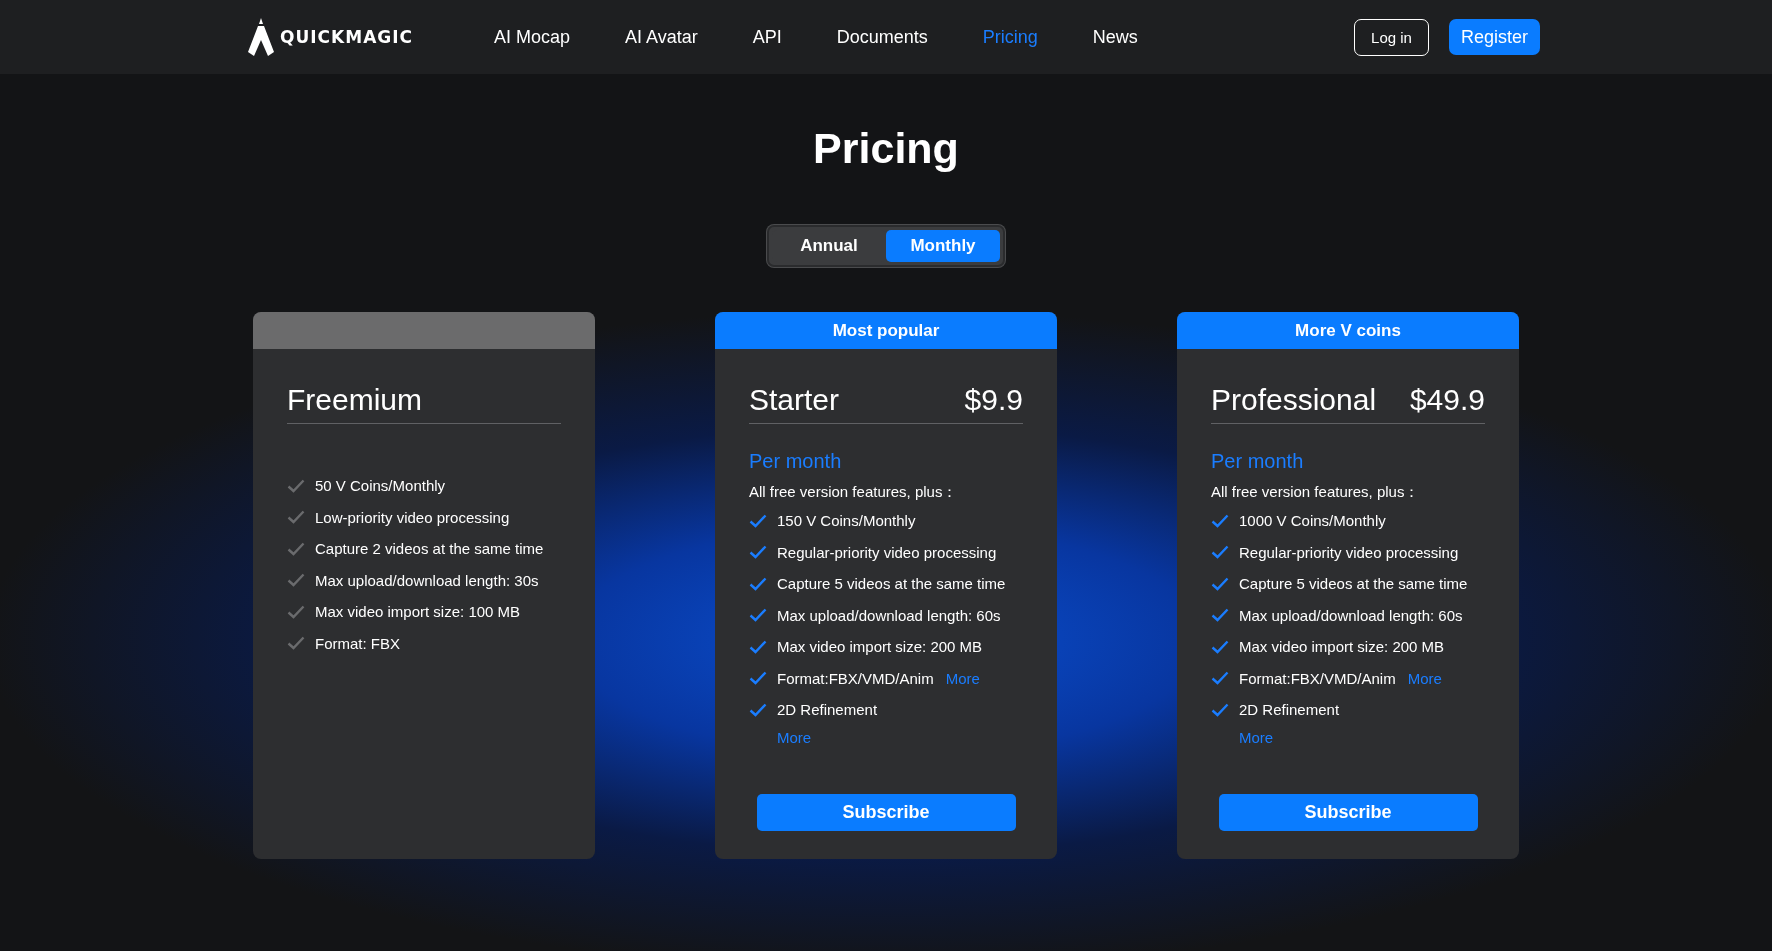 The image size is (1772, 951). I want to click on feature-text: Capture 2 videos at the same time, so click(429, 549).